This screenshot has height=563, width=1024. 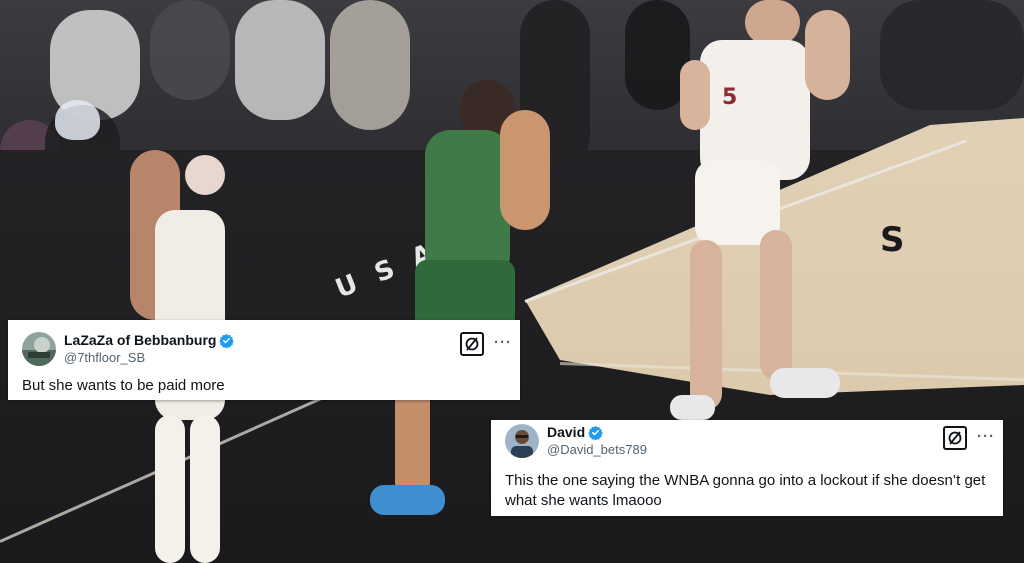 What do you see at coordinates (902, 240) in the screenshot?
I see `court-lettering: S` at bounding box center [902, 240].